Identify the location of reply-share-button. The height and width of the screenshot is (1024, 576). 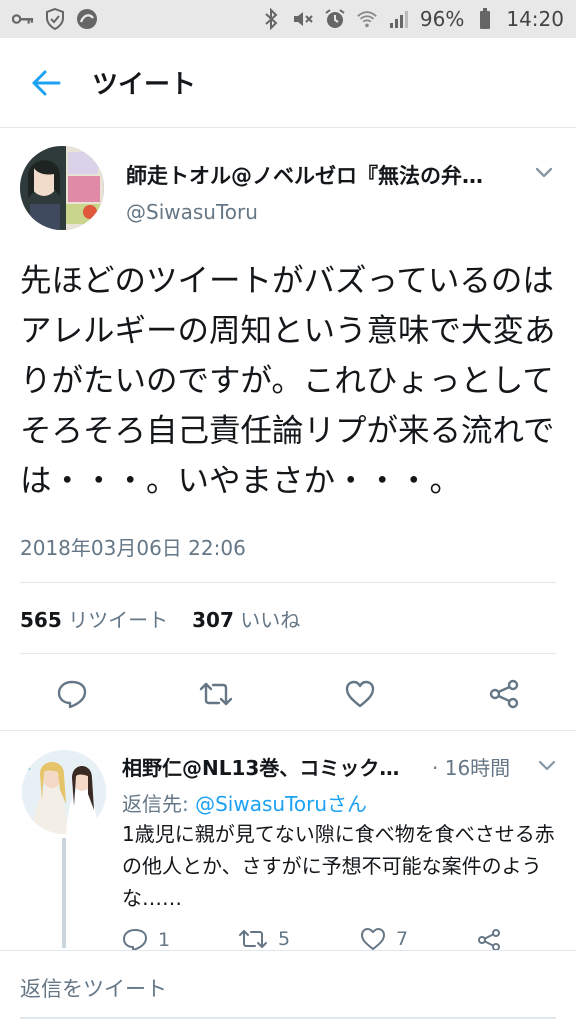
(489, 940).